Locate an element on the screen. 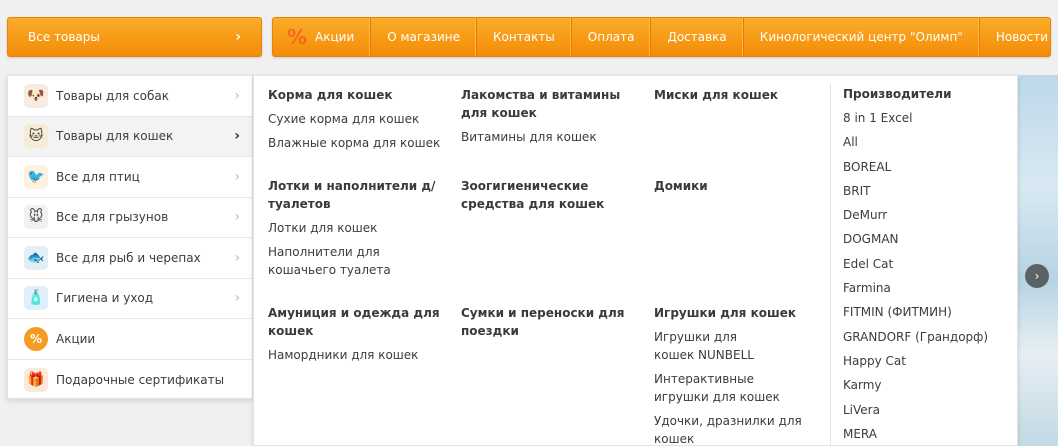 This screenshot has height=446, width=1058. all-goods-label: Все товары is located at coordinates (64, 37).